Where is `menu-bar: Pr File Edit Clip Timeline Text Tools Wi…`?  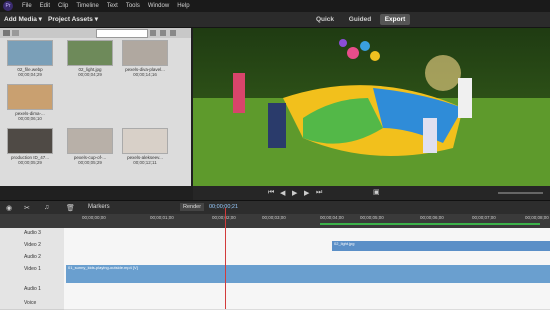
menu-bar: Pr File Edit Clip Timeline Text Tools Wi… is located at coordinates (275, 6).